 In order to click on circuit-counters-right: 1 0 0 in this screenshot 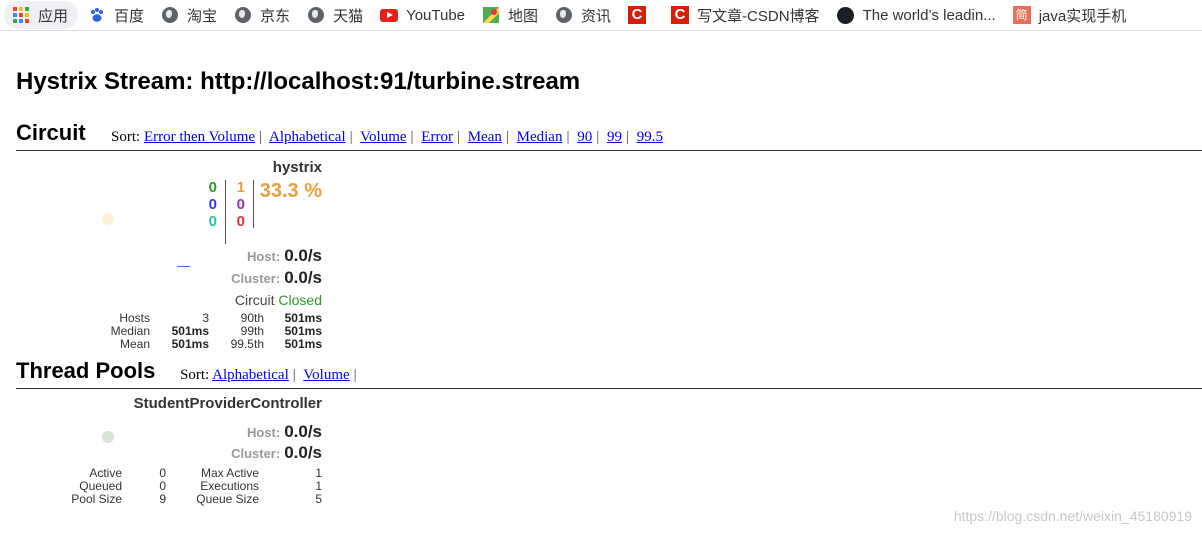, I will do `click(241, 204)`.